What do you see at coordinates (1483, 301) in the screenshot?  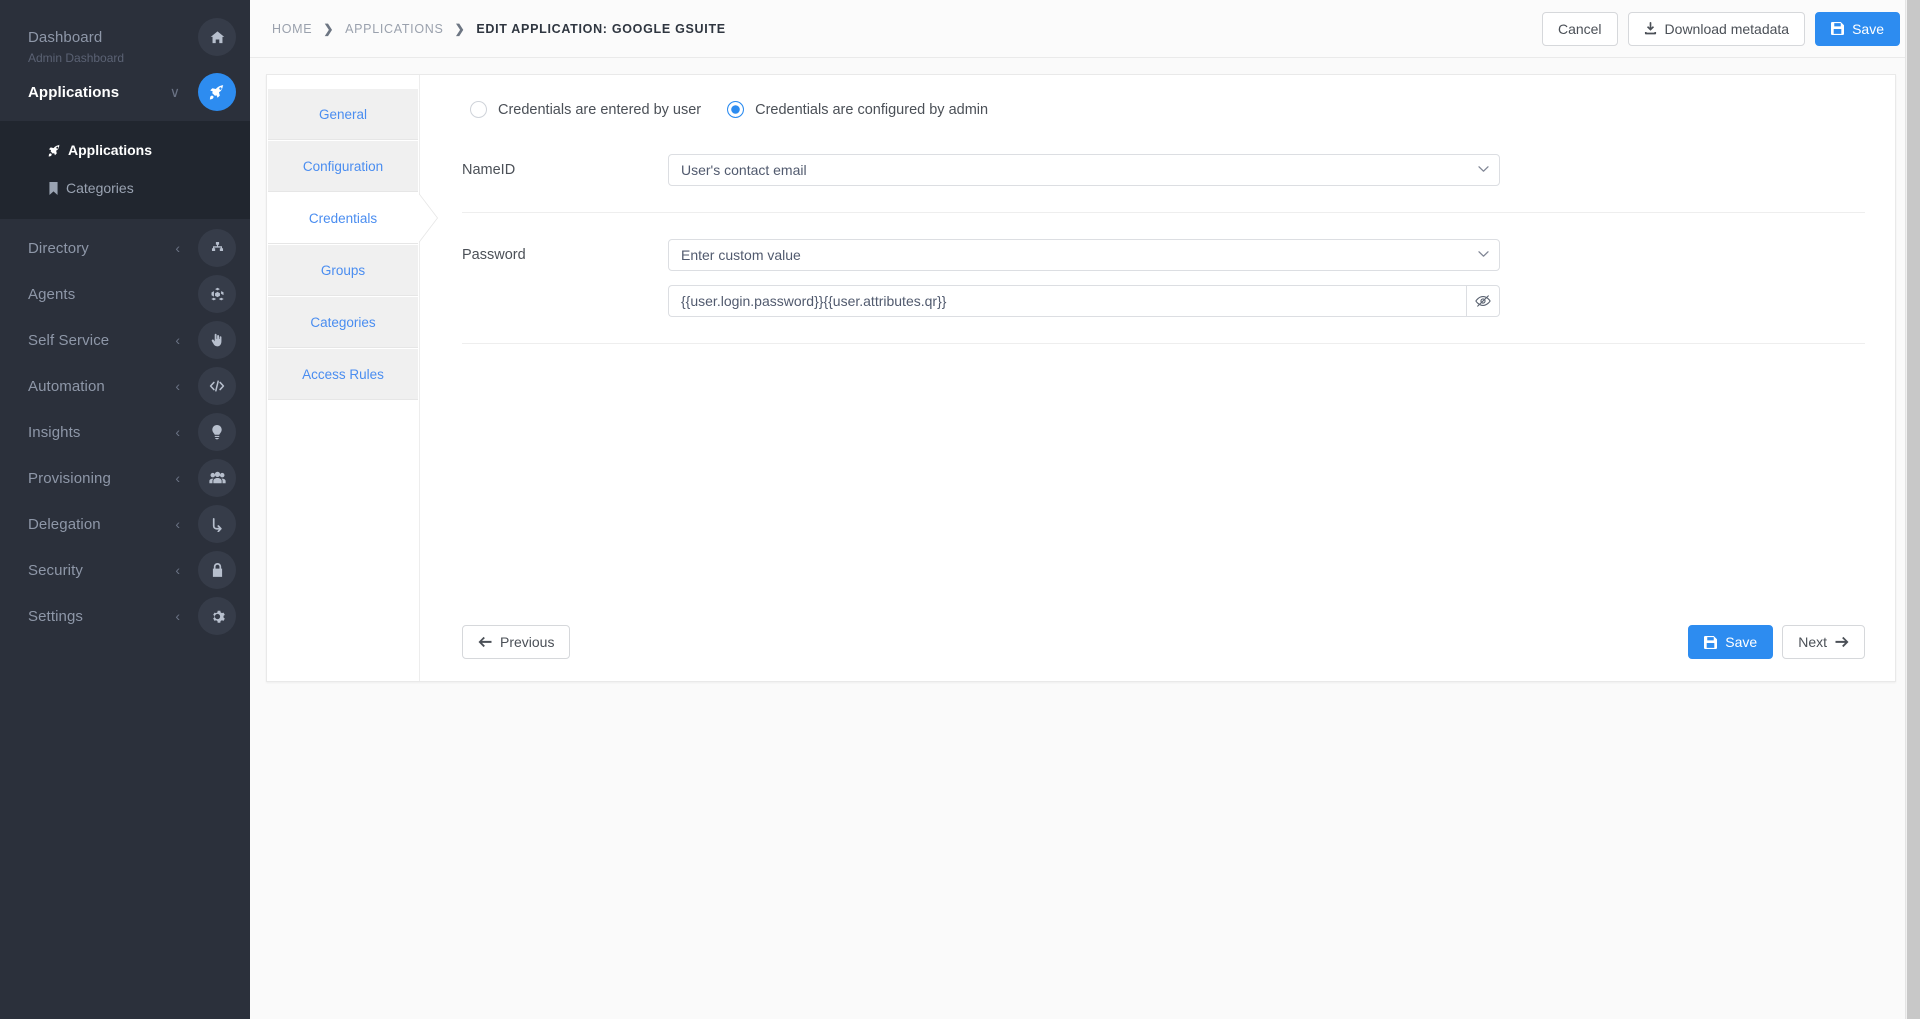 I see `eye-slash-icon` at bounding box center [1483, 301].